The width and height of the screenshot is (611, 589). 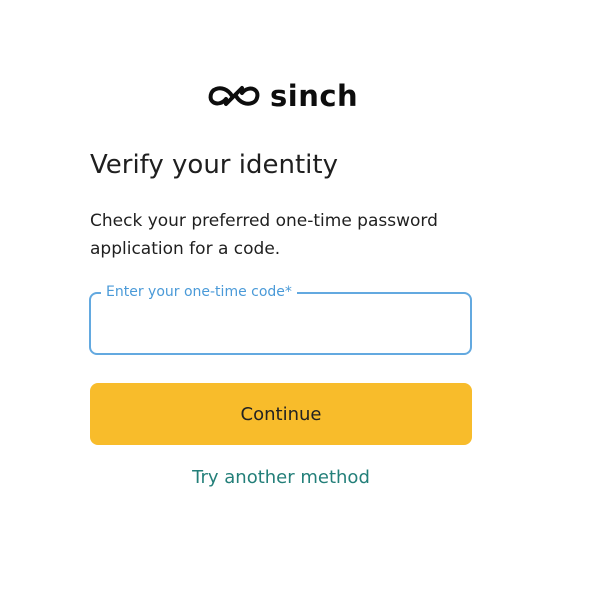 What do you see at coordinates (199, 292) in the screenshot?
I see `otp-code-label: Enter your one-time code*` at bounding box center [199, 292].